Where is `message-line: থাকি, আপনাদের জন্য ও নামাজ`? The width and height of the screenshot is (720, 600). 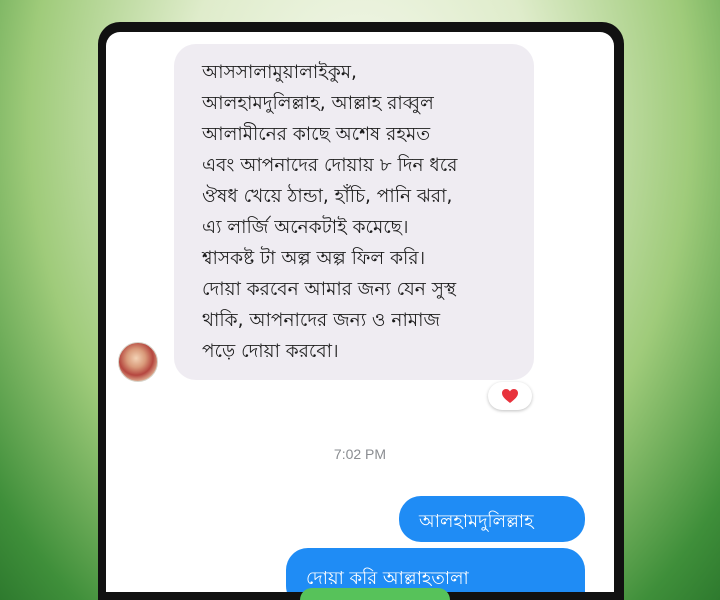 message-line: থাকি, আপনাদের জন্য ও নামাজ is located at coordinates (321, 320).